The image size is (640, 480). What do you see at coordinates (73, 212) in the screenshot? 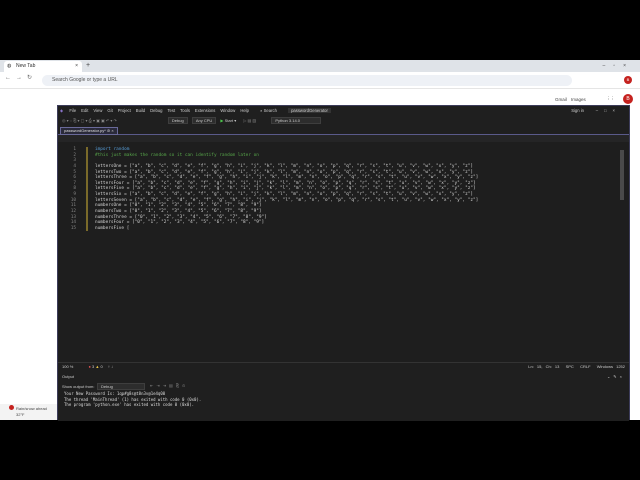
I see `line-number: 12` at bounding box center [73, 212].